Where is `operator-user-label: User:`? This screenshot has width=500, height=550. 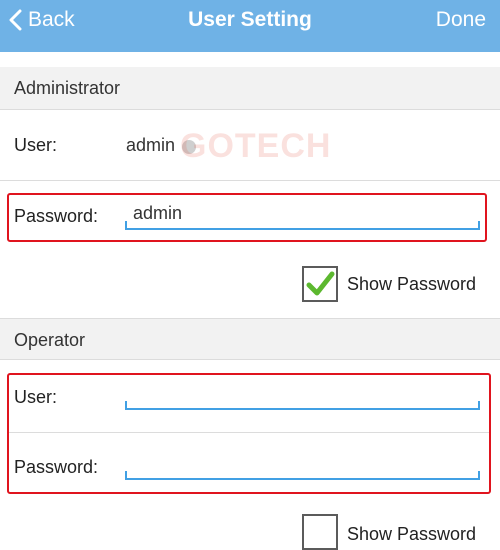 operator-user-label: User: is located at coordinates (36, 397).